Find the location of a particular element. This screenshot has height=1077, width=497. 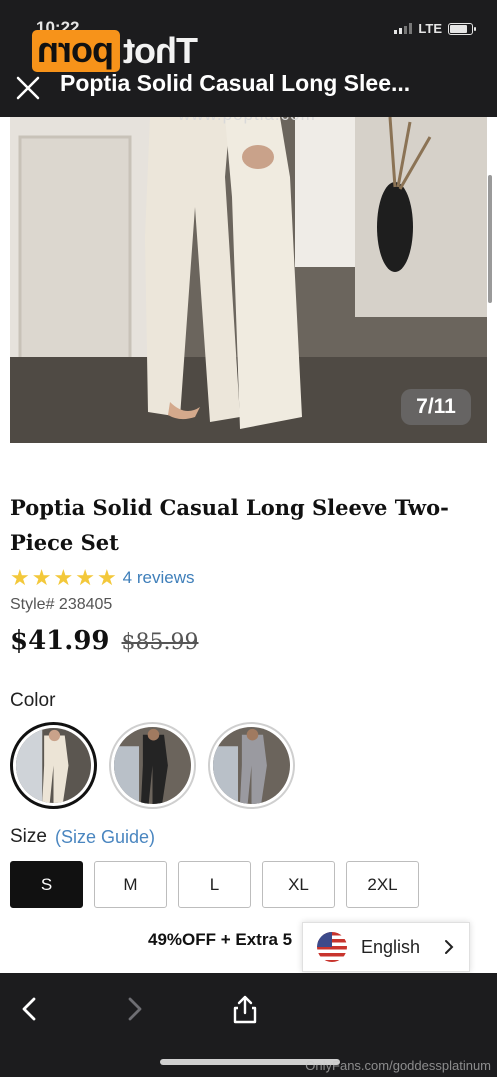

star-rating: ★ ★ ★ ★ ★ is located at coordinates (63, 578).